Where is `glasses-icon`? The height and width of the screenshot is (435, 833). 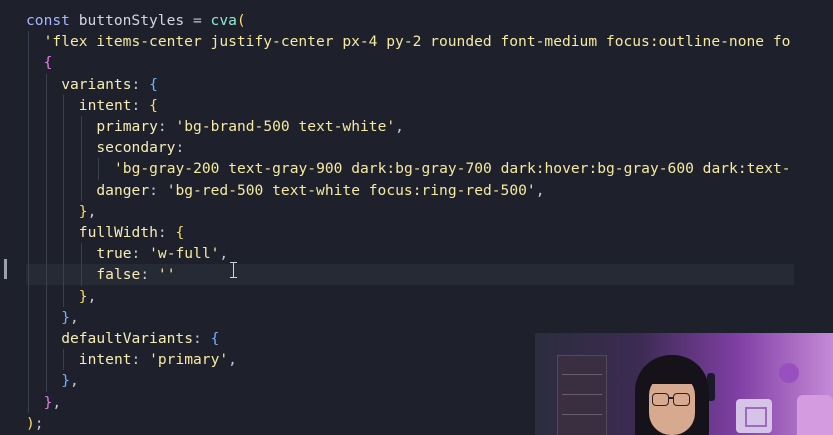
glasses-icon is located at coordinates (672, 399).